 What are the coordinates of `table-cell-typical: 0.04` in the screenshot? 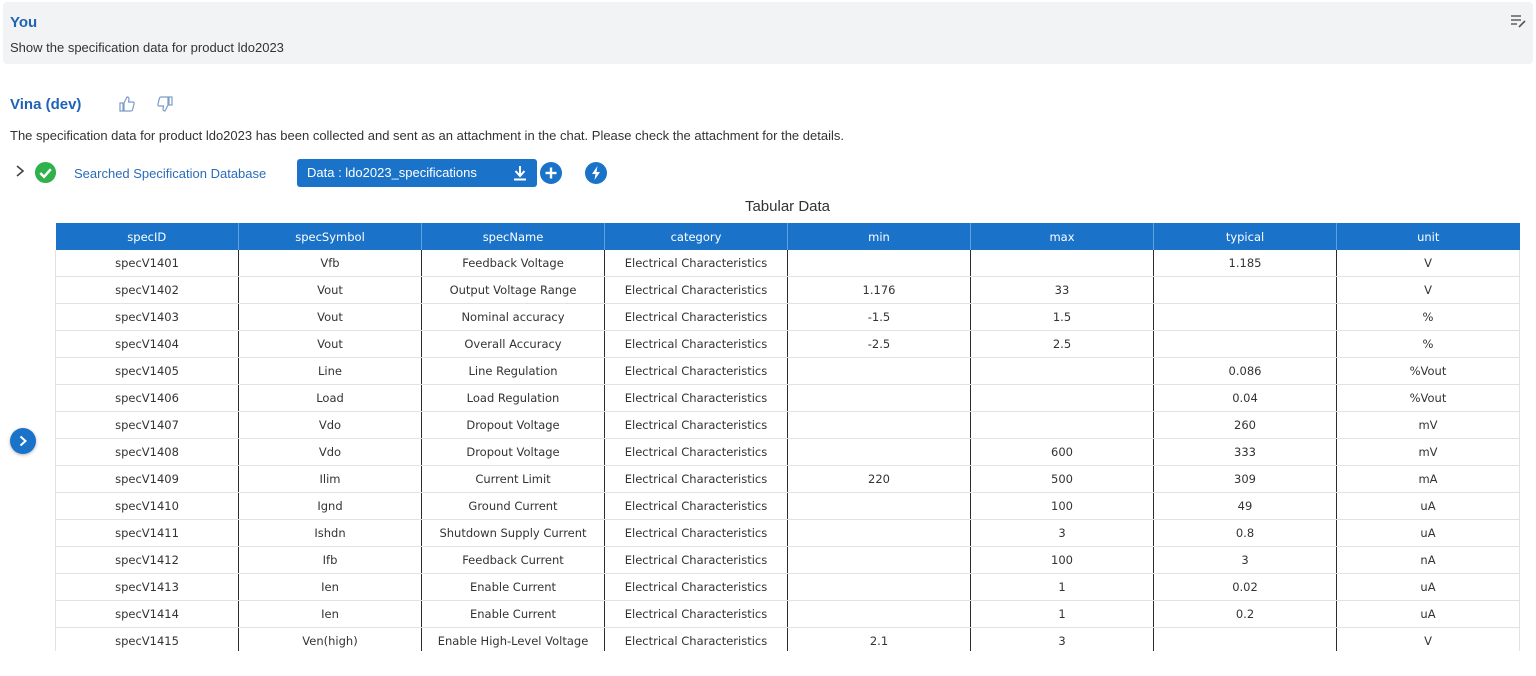 It's located at (1245, 398).